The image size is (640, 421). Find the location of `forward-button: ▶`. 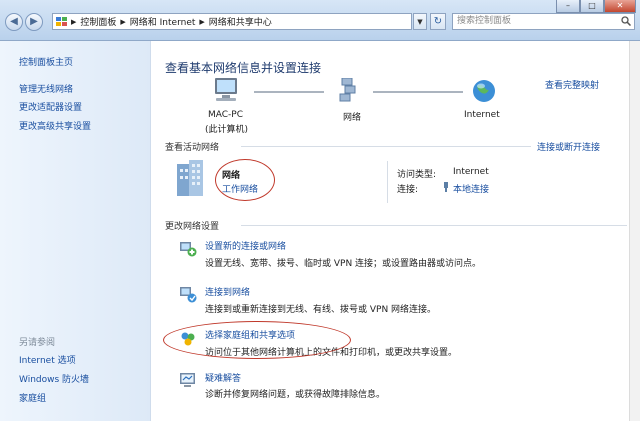

forward-button: ▶ is located at coordinates (34, 22).